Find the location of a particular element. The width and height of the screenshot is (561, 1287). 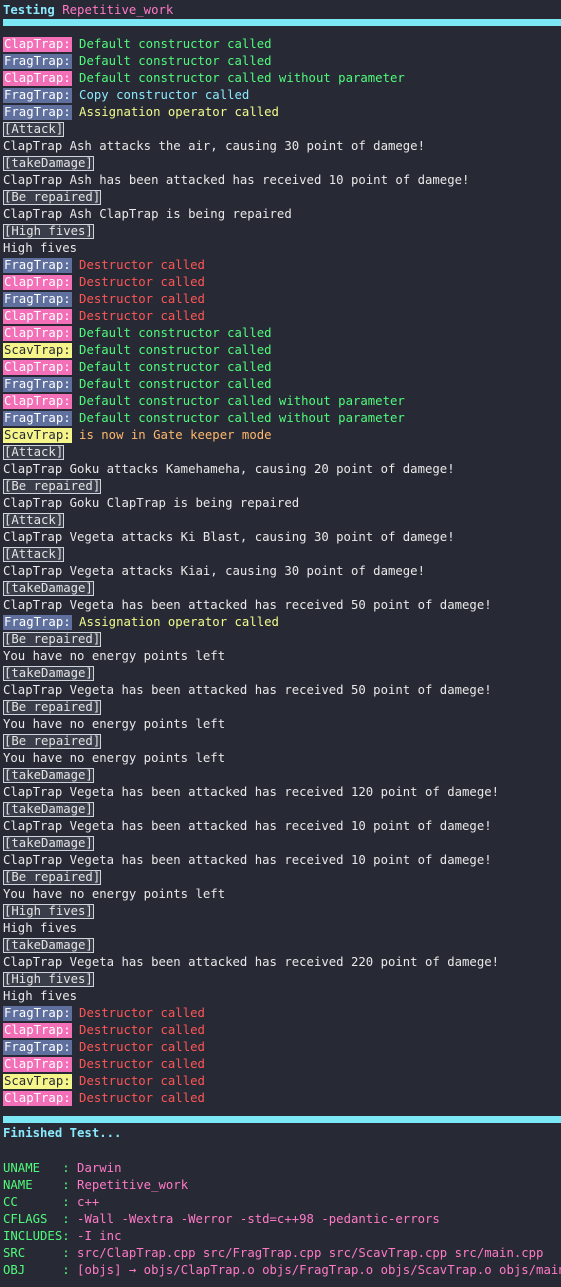

build-info-value: c++ is located at coordinates (88, 1202).